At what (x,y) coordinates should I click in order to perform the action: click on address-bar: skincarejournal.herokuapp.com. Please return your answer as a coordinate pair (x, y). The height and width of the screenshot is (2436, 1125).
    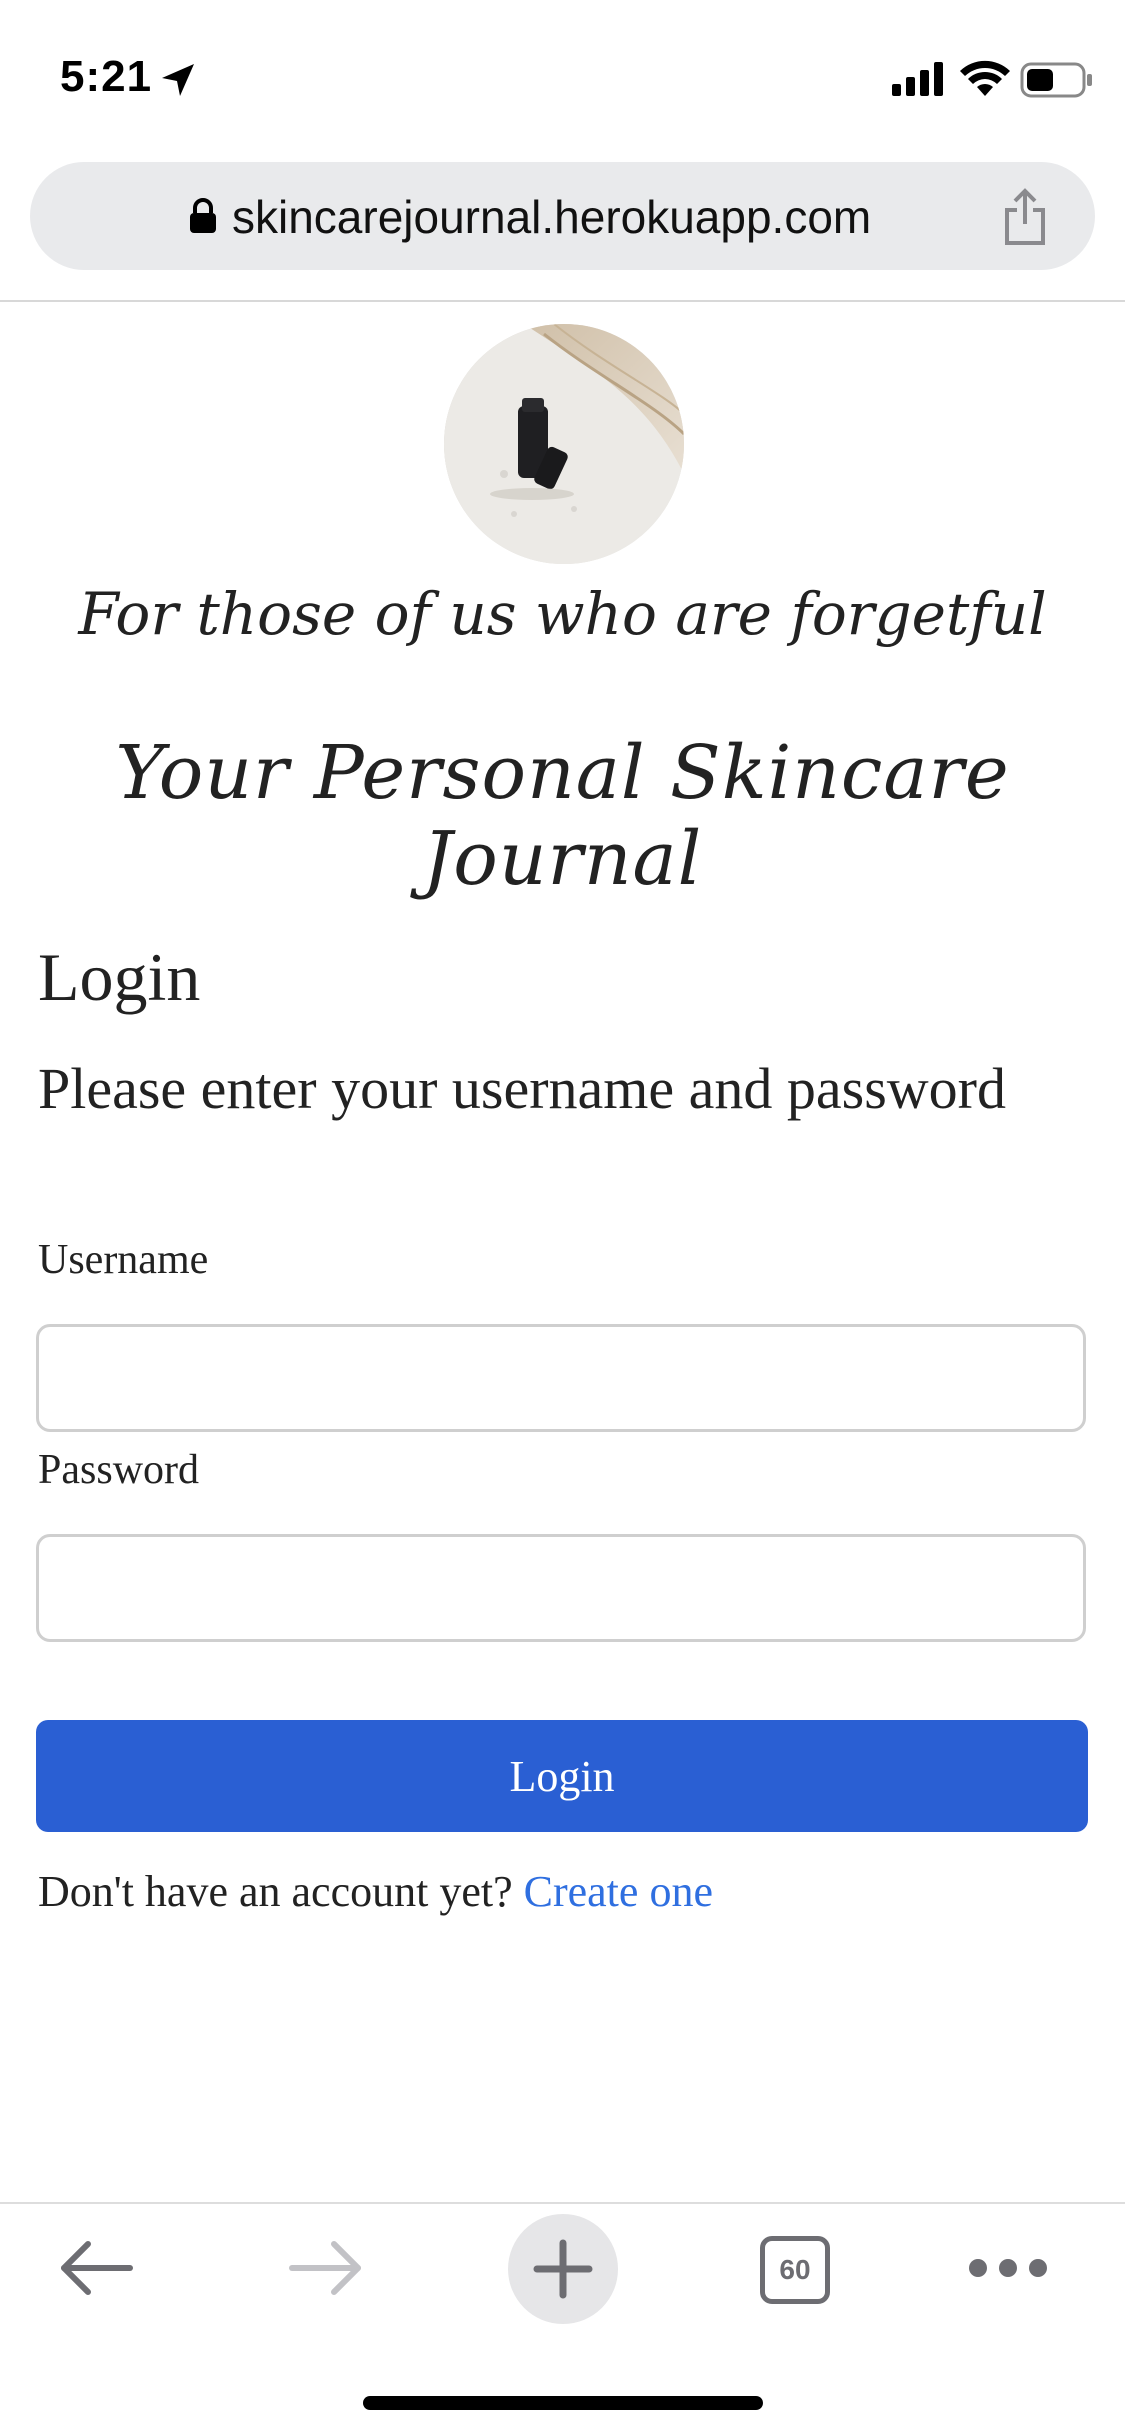
    Looking at the image, I should click on (562, 216).